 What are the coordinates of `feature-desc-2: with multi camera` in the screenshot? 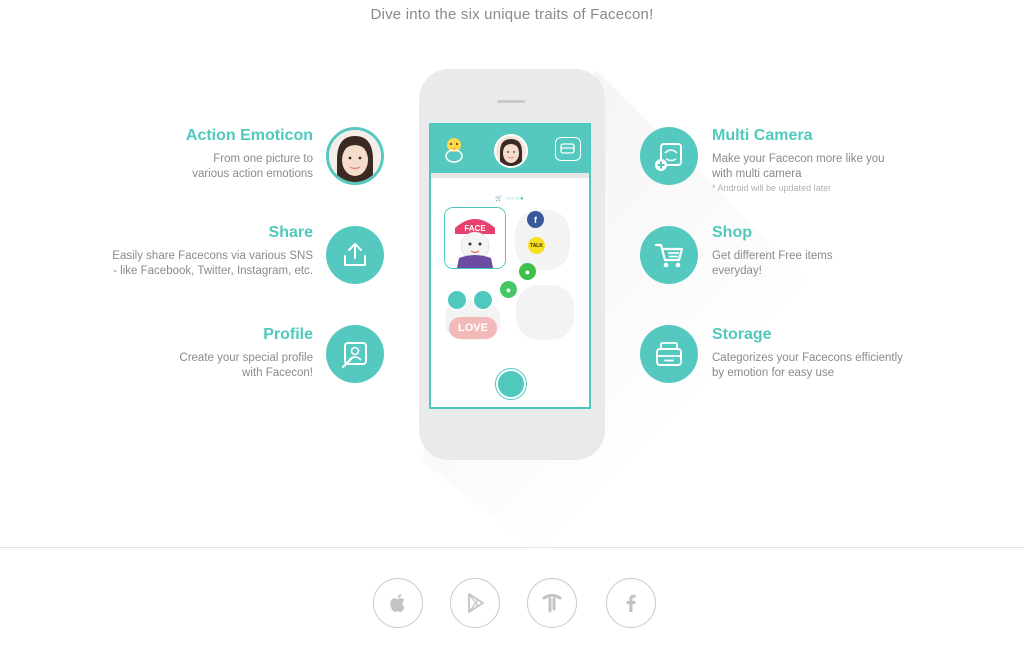 It's located at (757, 174).